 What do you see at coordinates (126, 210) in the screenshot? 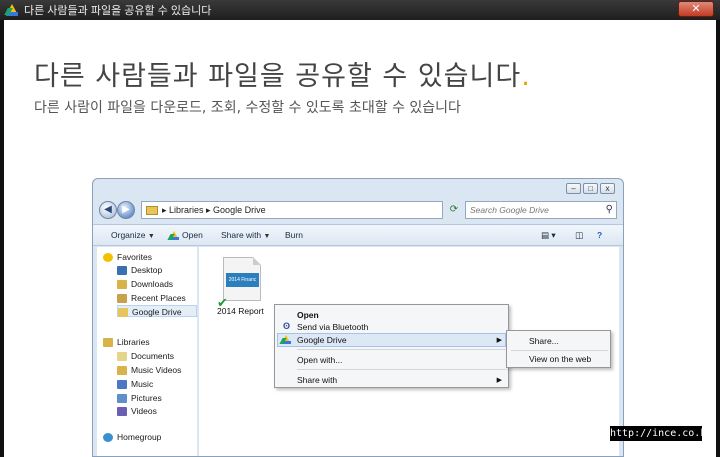
I see `forward-arrow-icon: ▶` at bounding box center [126, 210].